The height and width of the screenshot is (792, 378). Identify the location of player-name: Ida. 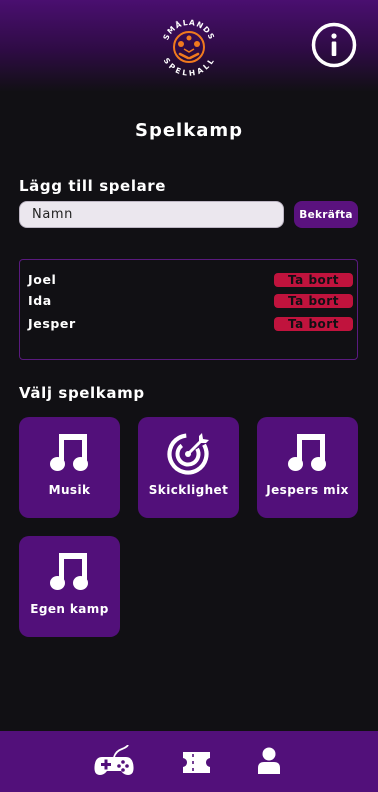
(40, 300).